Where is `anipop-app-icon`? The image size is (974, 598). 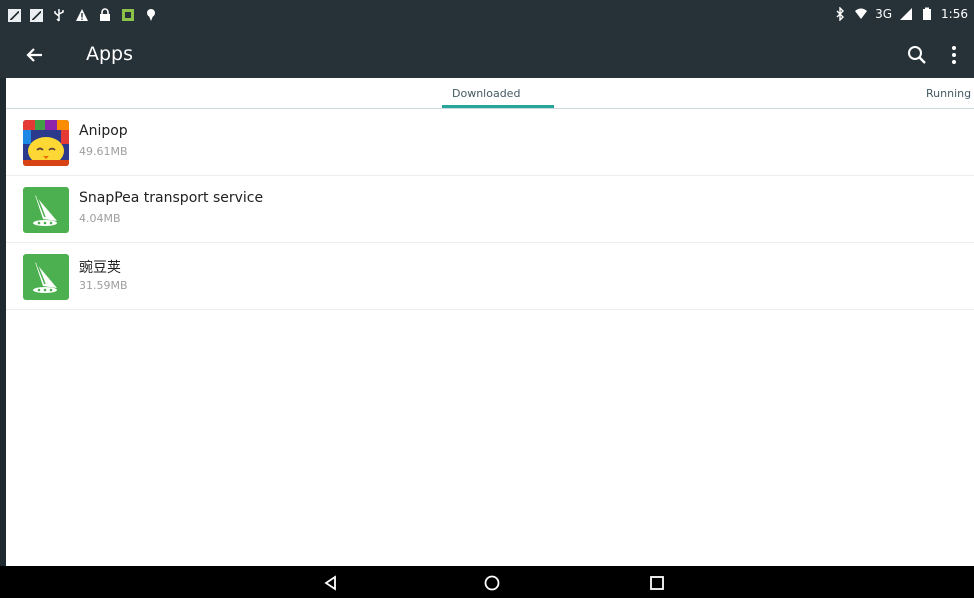
anipop-app-icon is located at coordinates (46, 143).